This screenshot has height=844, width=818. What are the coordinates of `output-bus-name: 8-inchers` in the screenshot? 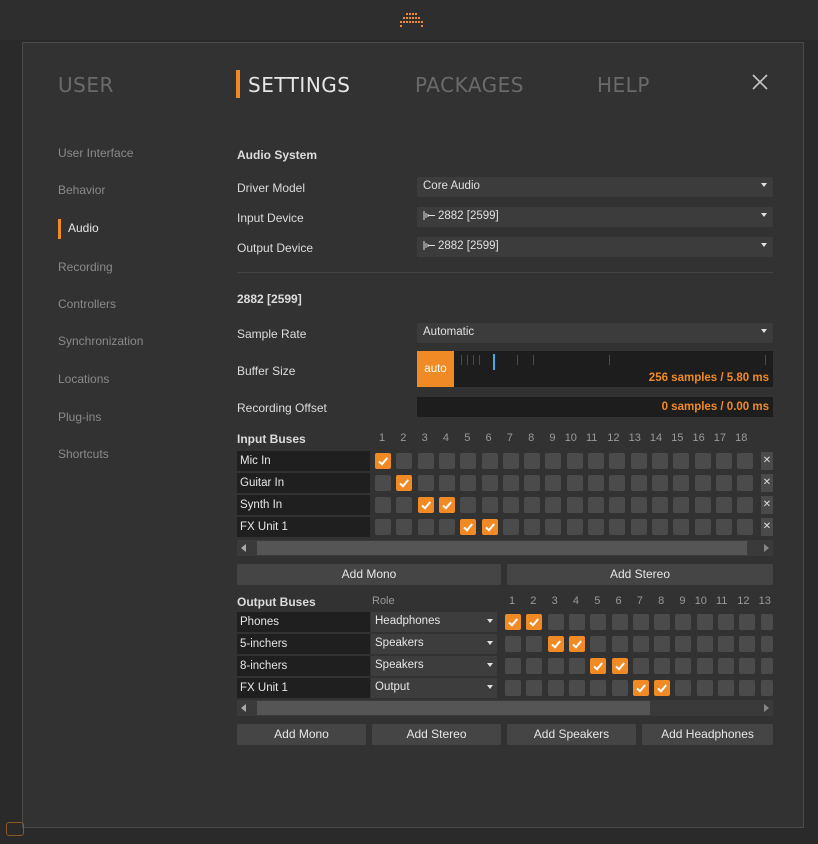 It's located at (303, 666).